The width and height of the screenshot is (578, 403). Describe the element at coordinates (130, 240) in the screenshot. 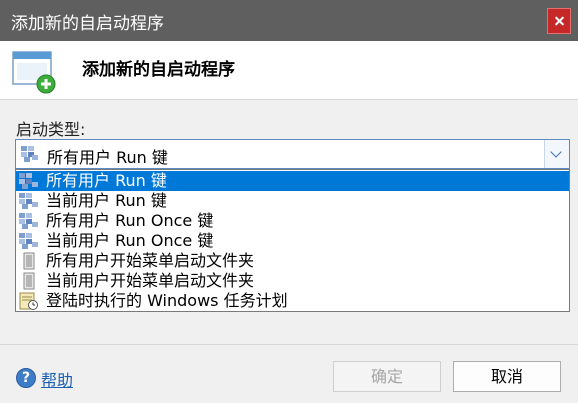

I see `dropdown-option-label: 当前用户 Run Once 键` at that location.